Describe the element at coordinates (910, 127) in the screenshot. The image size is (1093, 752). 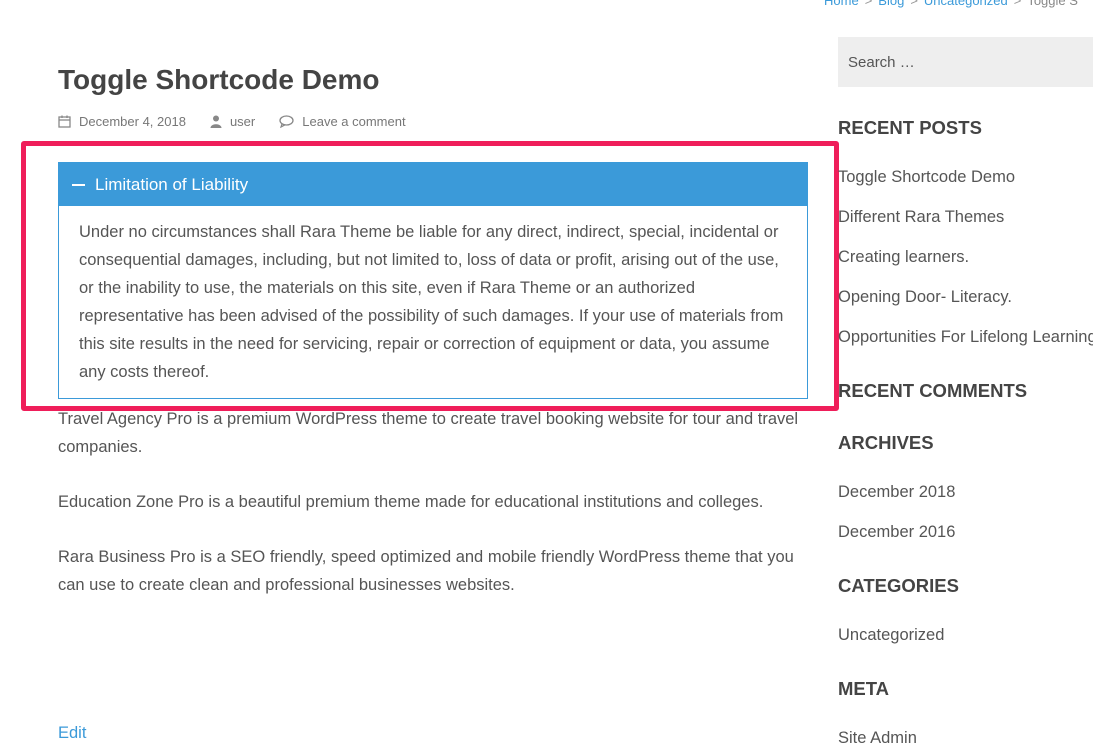
I see `recent-posts-heading: RECENT POSTS` at that location.